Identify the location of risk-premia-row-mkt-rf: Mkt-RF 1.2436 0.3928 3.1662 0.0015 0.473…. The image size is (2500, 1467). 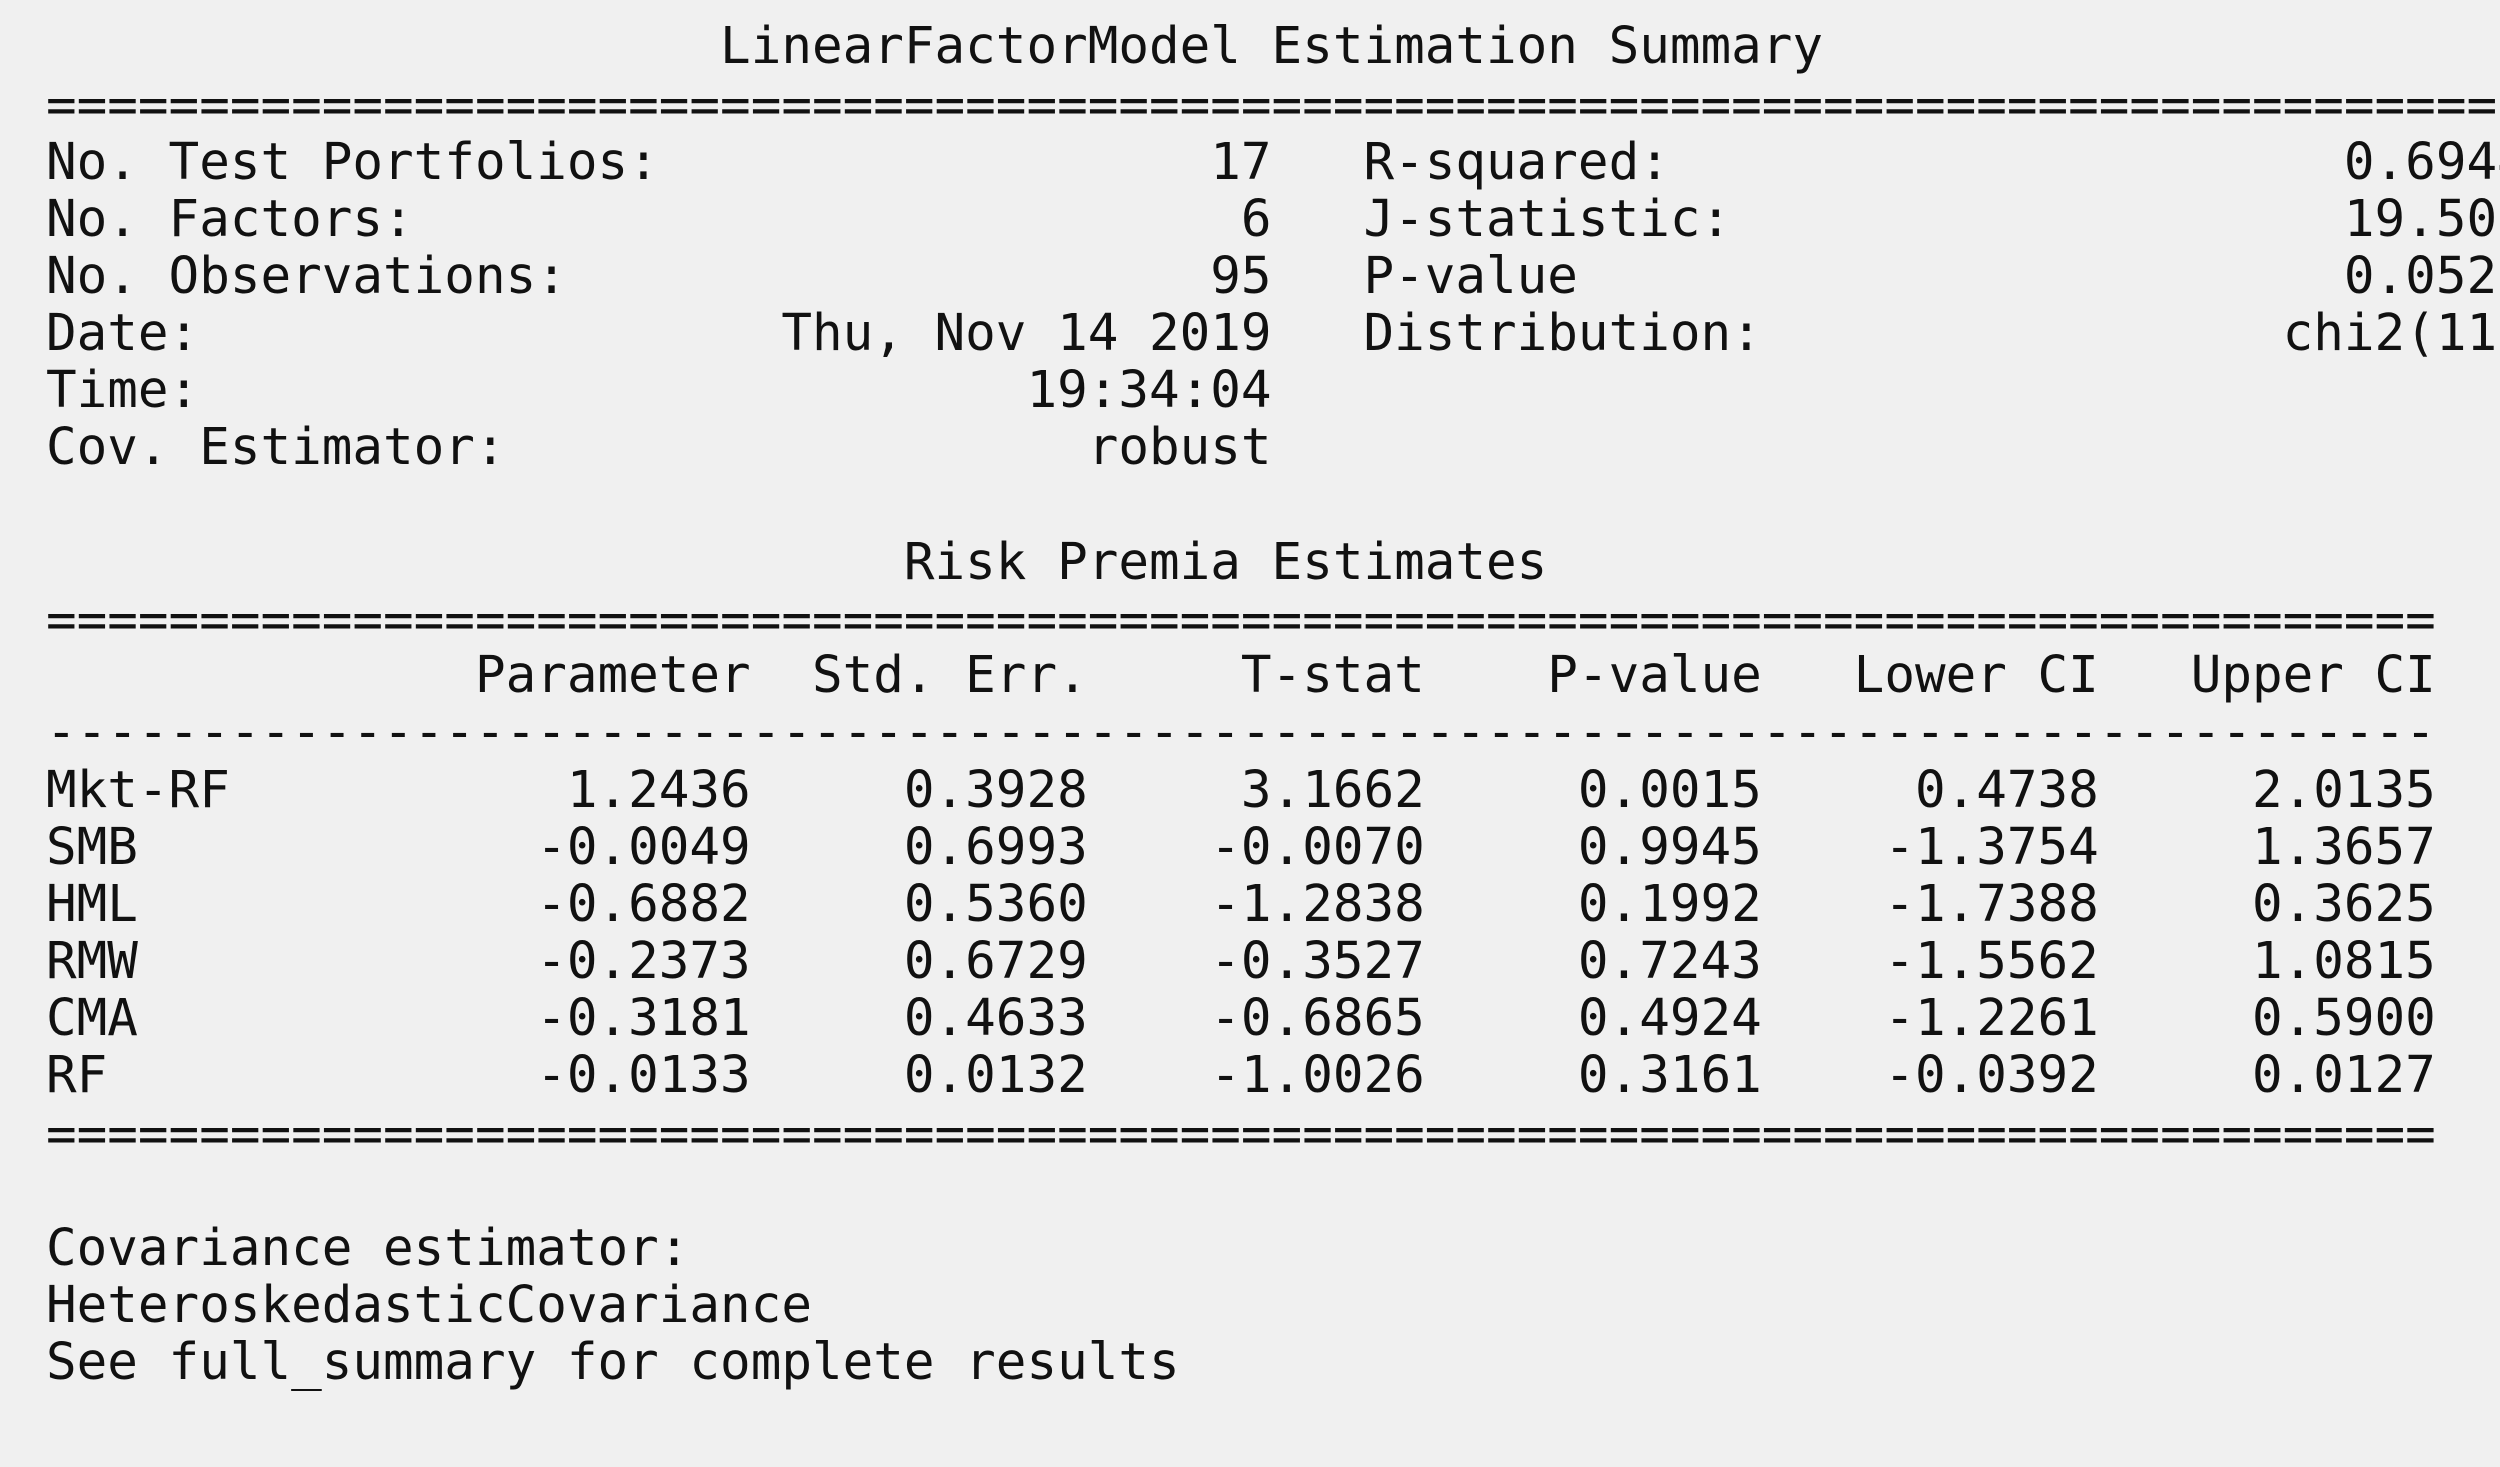
(1241, 790).